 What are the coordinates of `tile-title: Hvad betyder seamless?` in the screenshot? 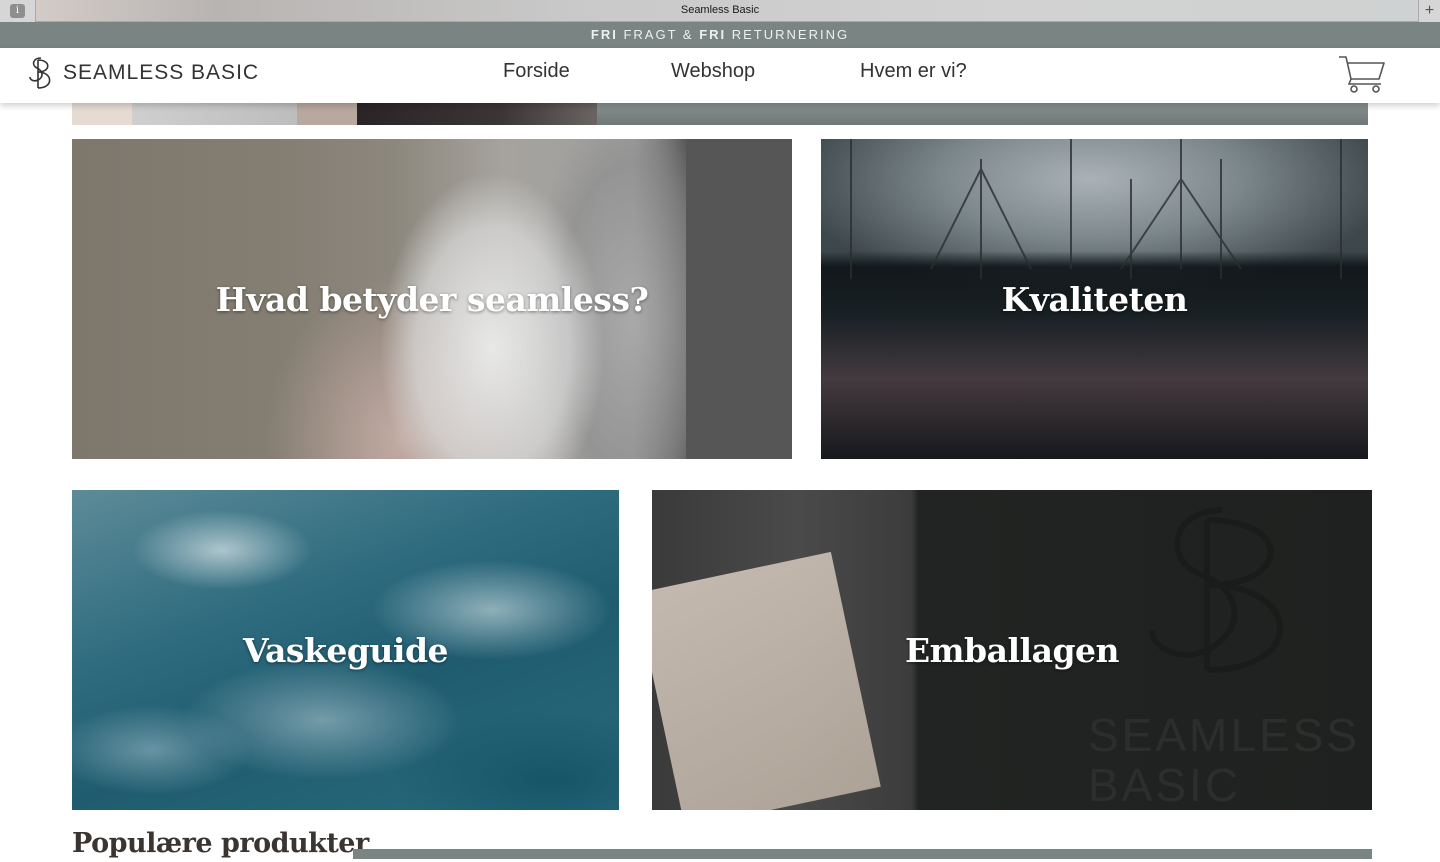 It's located at (432, 299).